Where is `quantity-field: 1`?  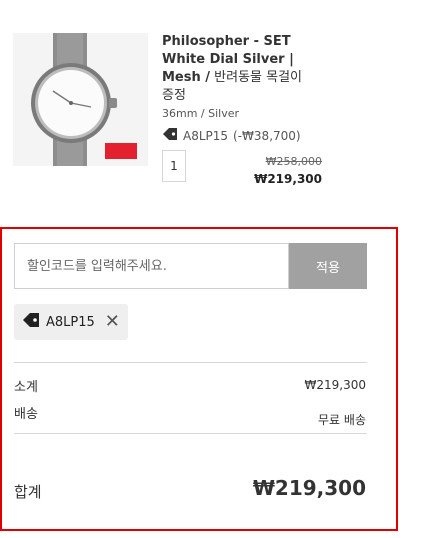
quantity-field: 1 is located at coordinates (174, 166).